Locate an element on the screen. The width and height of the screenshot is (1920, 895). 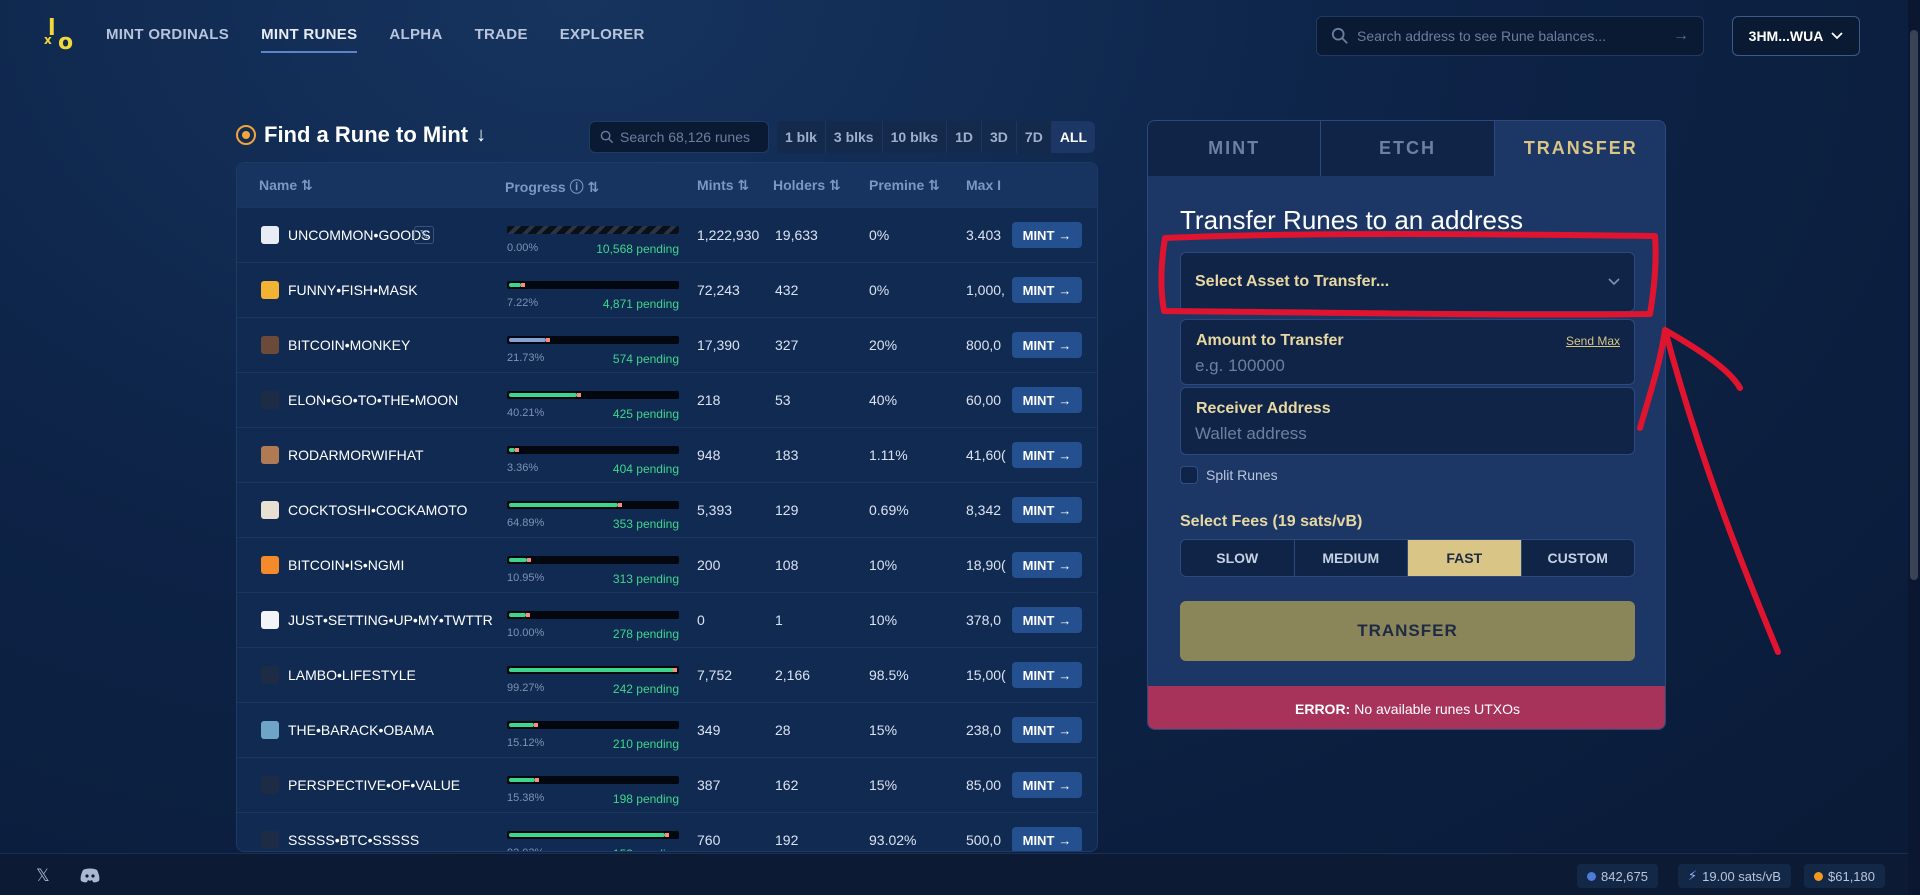
max-value: 18,90( is located at coordinates (986, 565).